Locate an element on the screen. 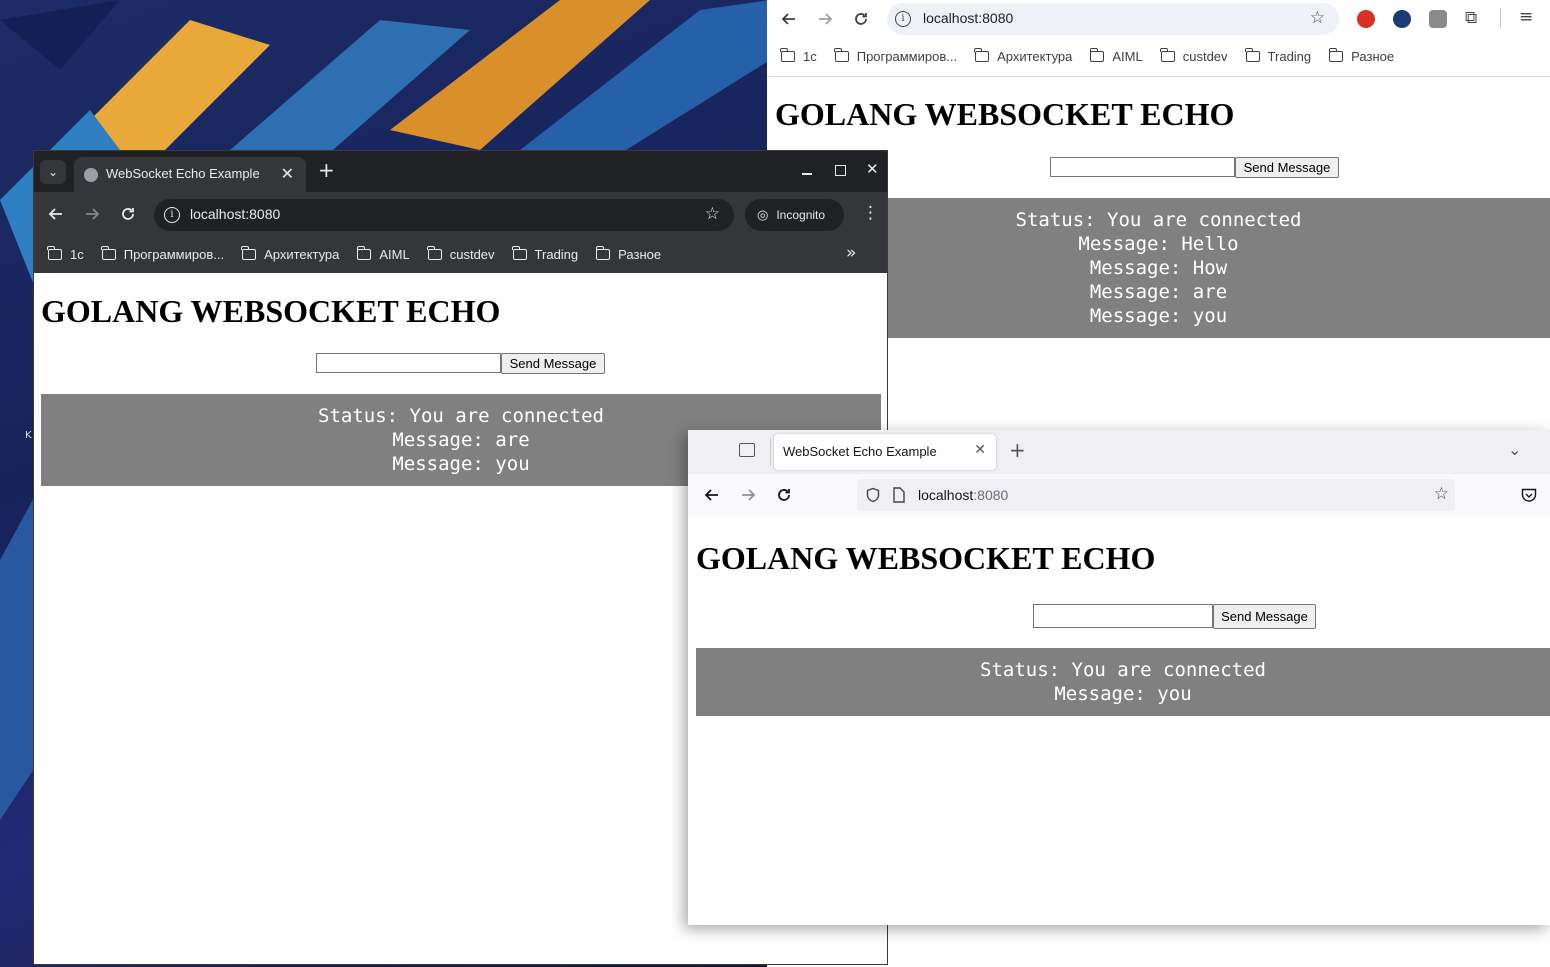 The image size is (1550, 967). globe-icon is located at coordinates (91, 175).